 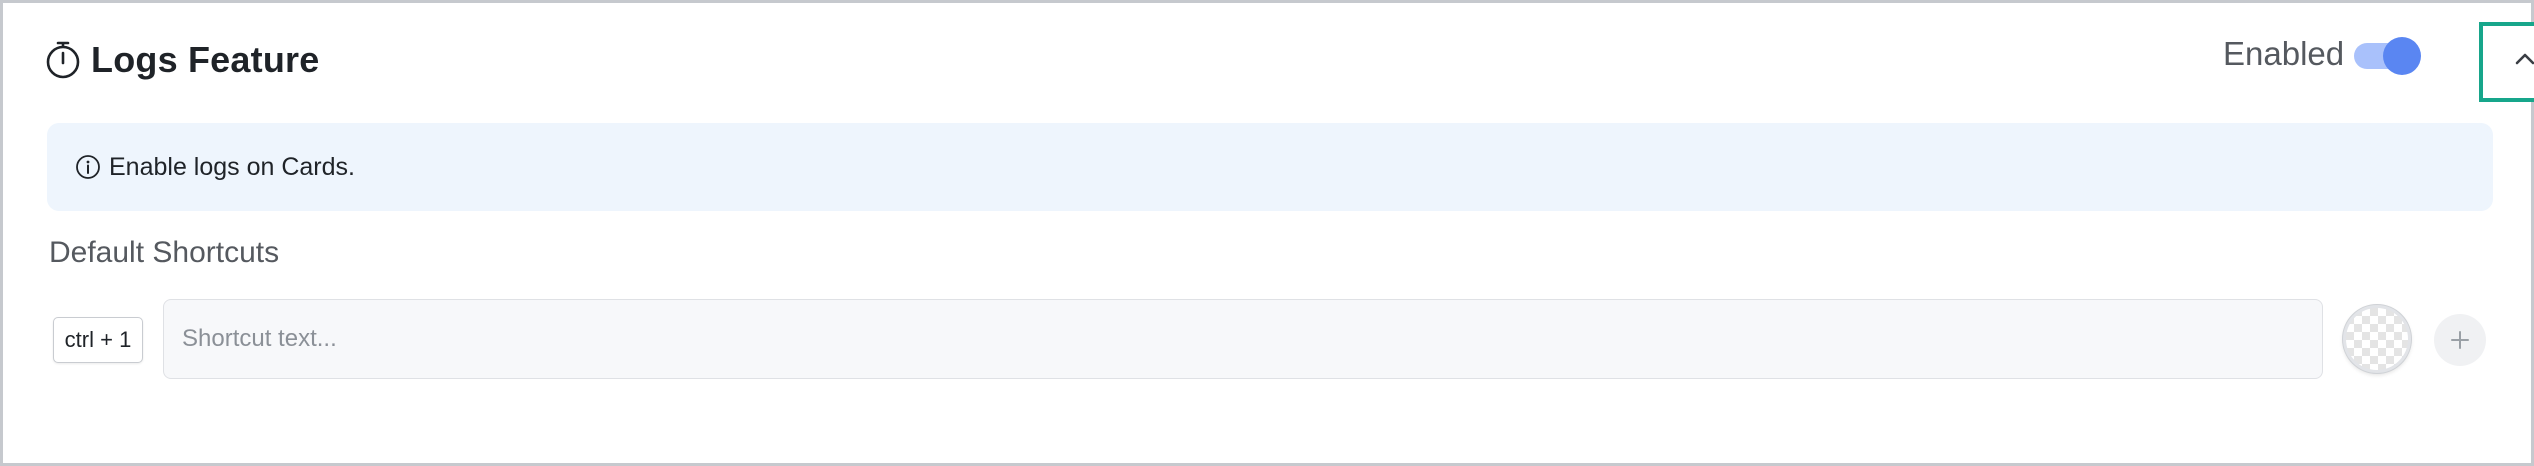 What do you see at coordinates (232, 166) in the screenshot?
I see `info-text: Enable logs on Cards.` at bounding box center [232, 166].